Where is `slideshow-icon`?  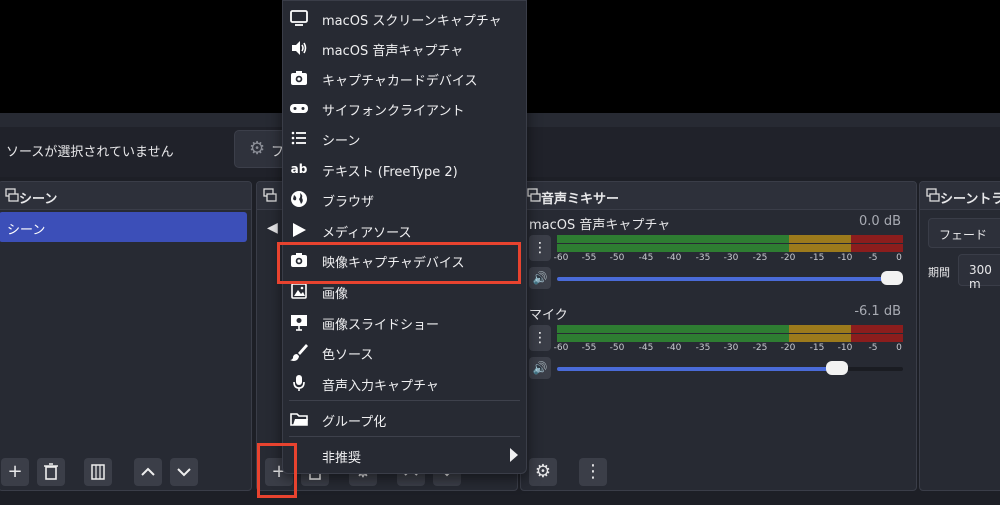 slideshow-icon is located at coordinates (299, 323).